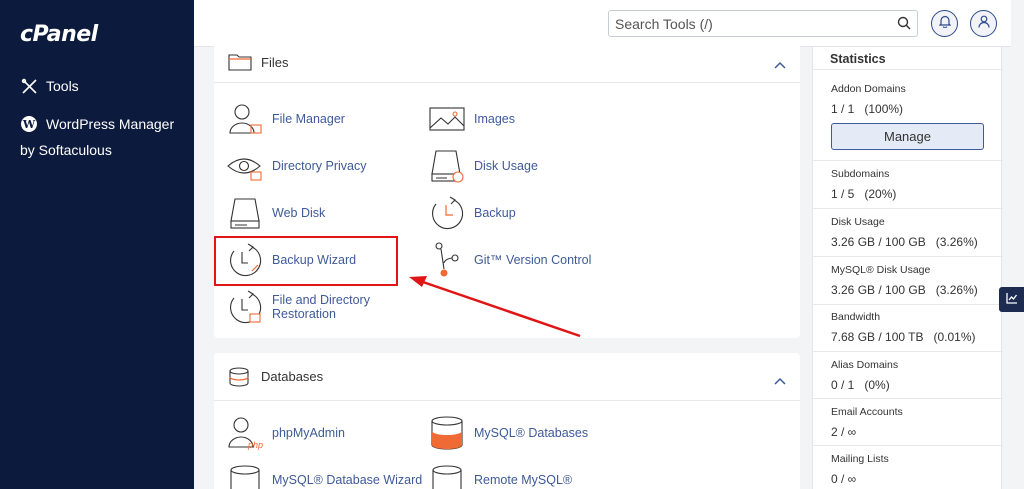 Image resolution: width=1024 pixels, height=489 pixels. Describe the element at coordinates (308, 118) in the screenshot. I see `tool-label: File Manager` at that location.